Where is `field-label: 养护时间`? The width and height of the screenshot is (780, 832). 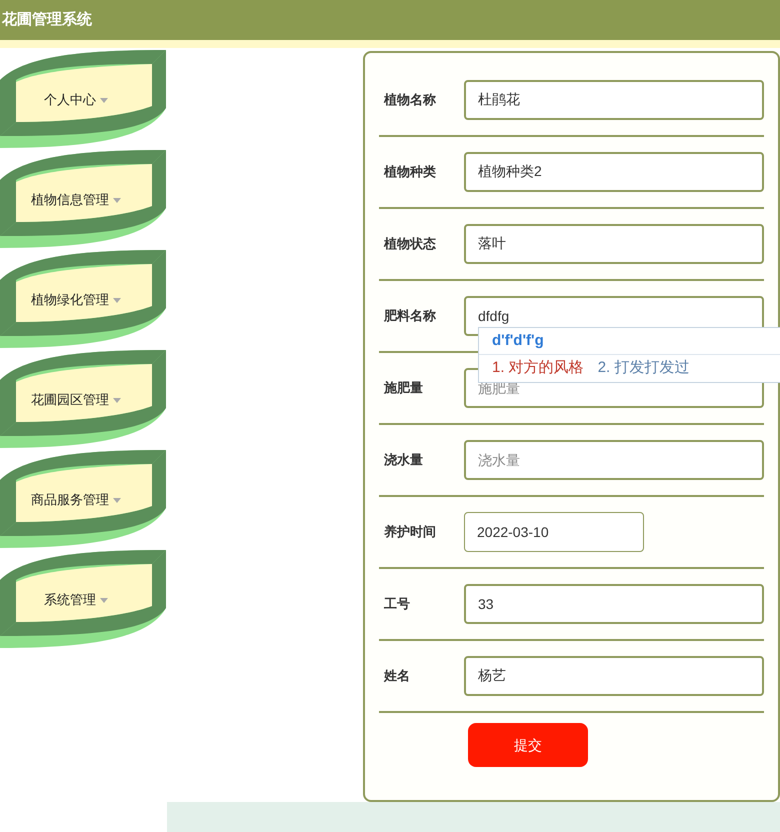 field-label: 养护时间 is located at coordinates (410, 532).